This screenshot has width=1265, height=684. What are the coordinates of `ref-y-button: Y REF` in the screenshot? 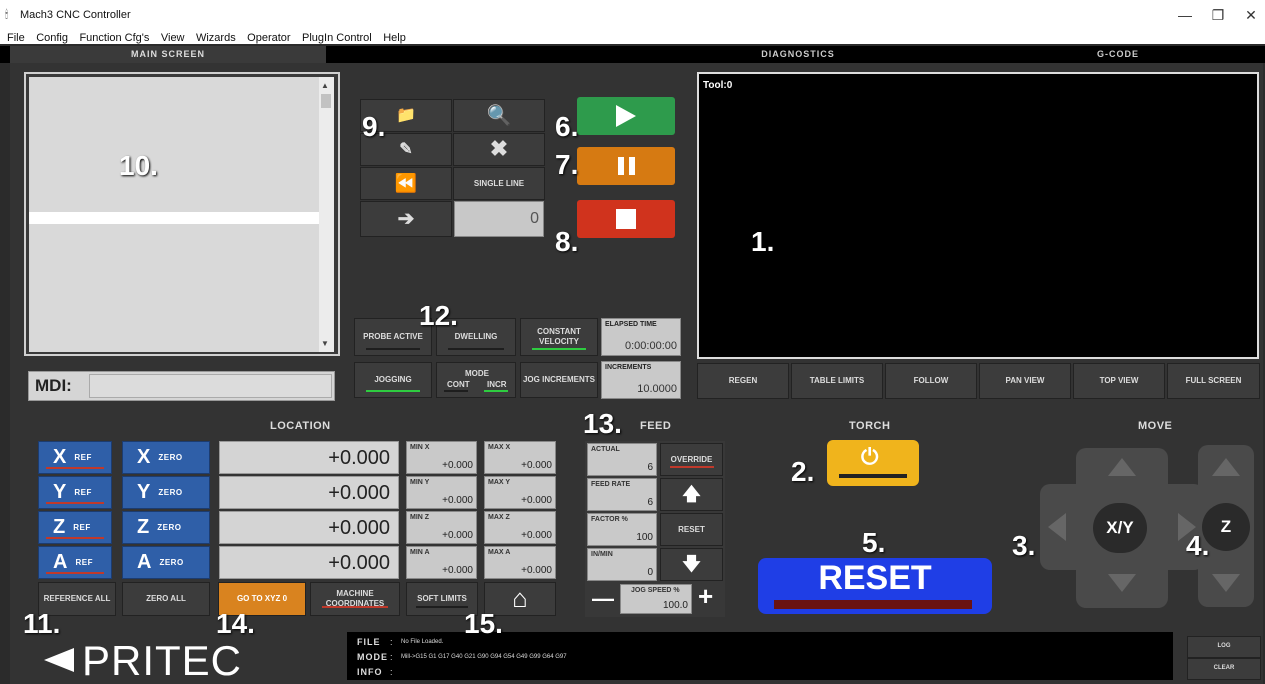 It's located at (75, 492).